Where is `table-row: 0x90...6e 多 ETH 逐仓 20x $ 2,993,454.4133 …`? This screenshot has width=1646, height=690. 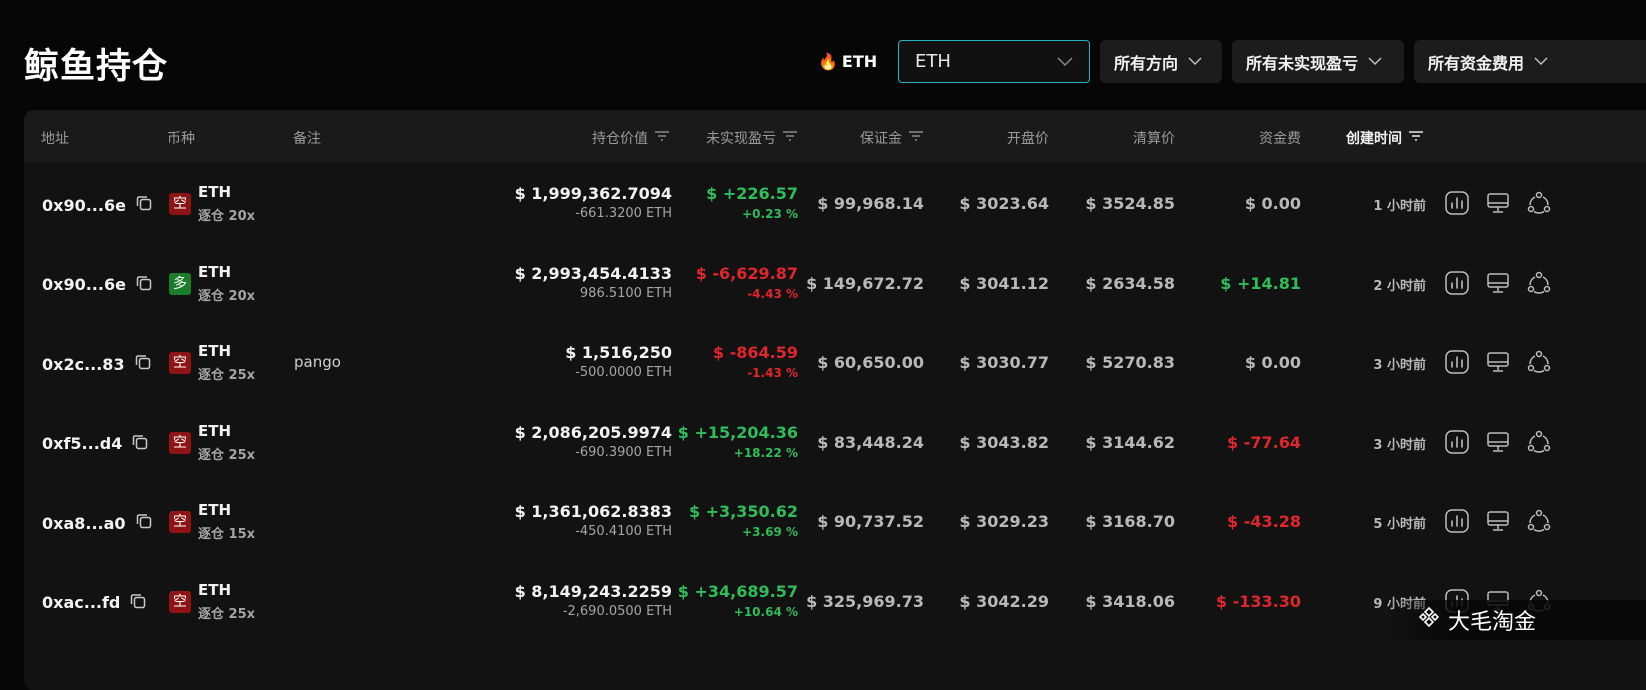
table-row: 0x90...6e 多 ETH 逐仓 20x $ 2,993,454.4133 … is located at coordinates (835, 283).